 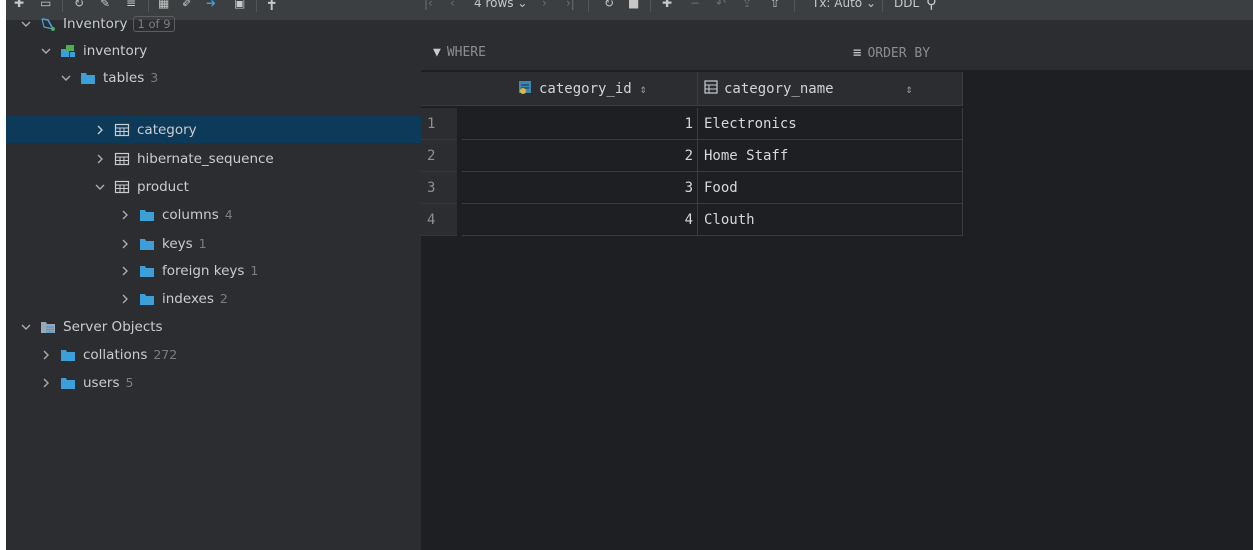 What do you see at coordinates (187, 5) in the screenshot?
I see `pencil-icon: ✐` at bounding box center [187, 5].